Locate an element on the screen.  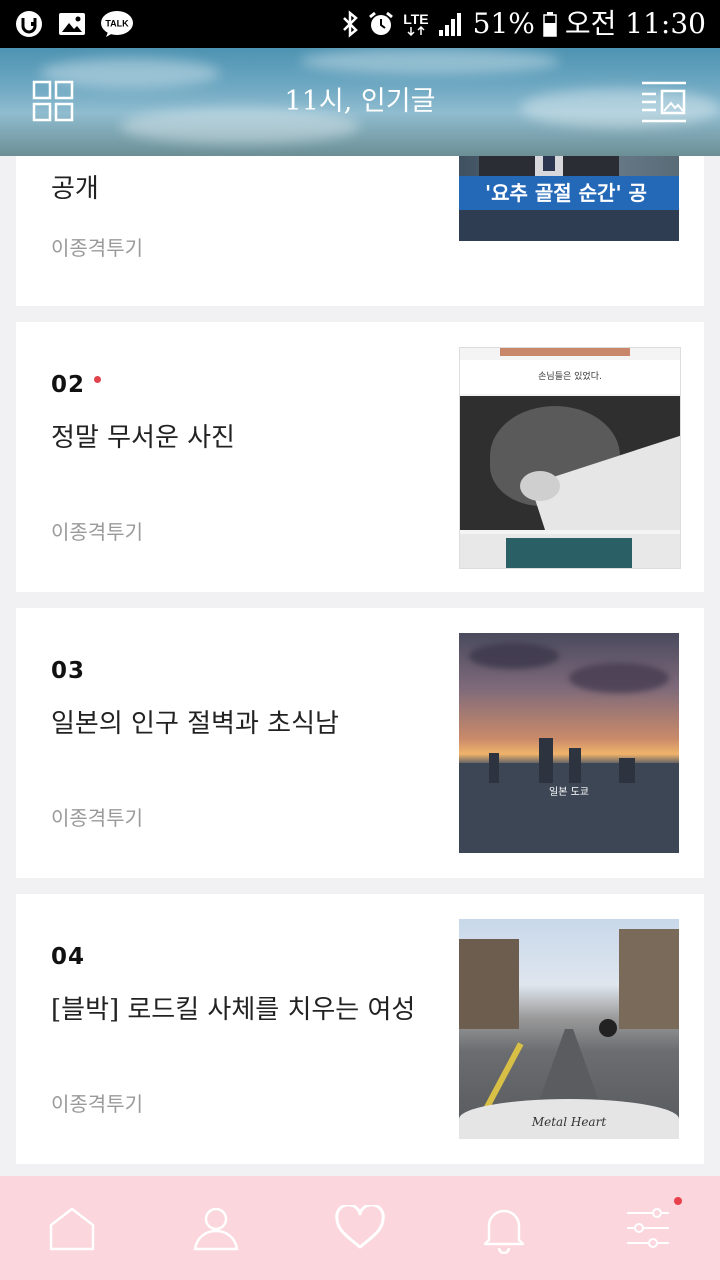
kakaotalk-icon: TALK is located at coordinates (117, 24).